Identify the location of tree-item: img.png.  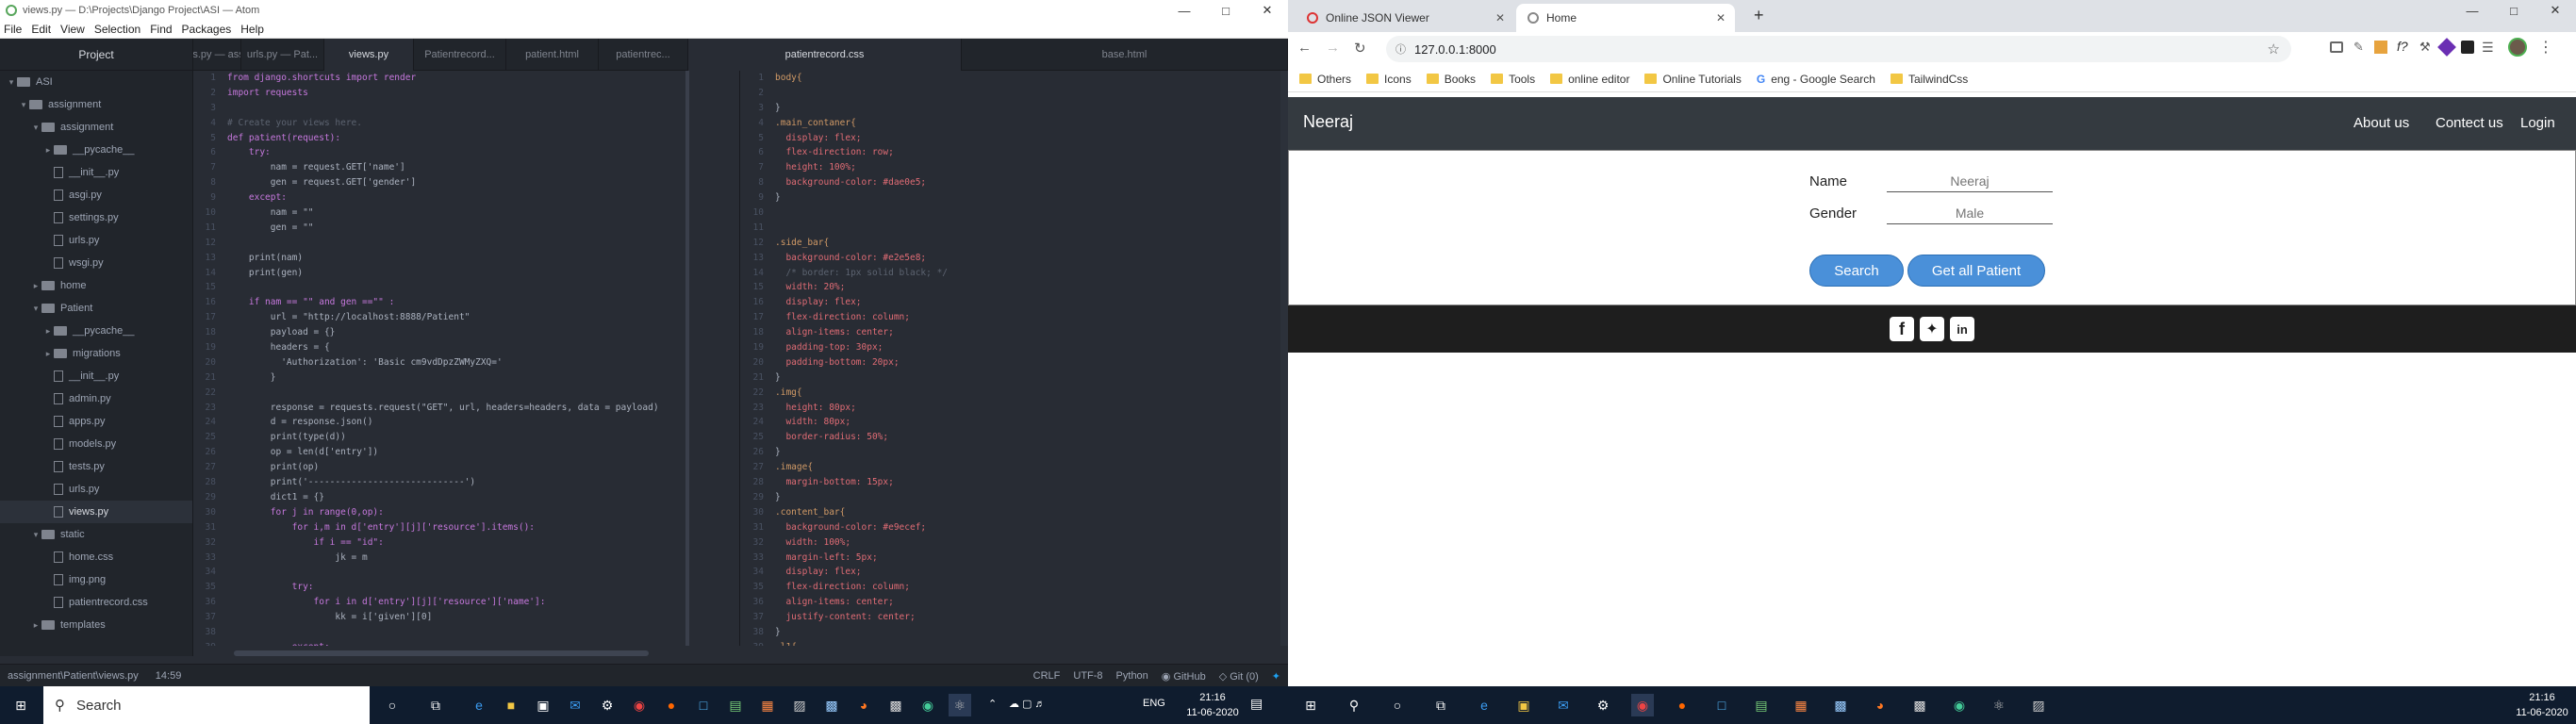
(96, 579).